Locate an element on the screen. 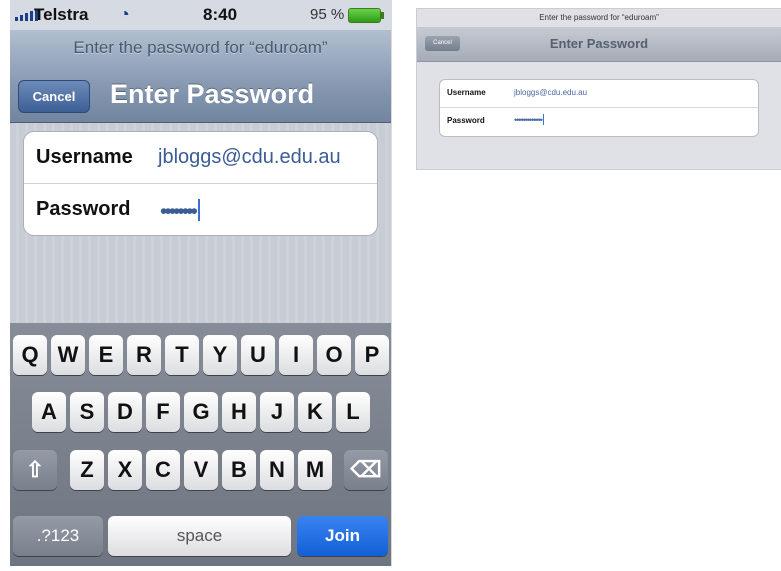 The height and width of the screenshot is (571, 781). key-b: B is located at coordinates (239, 470).